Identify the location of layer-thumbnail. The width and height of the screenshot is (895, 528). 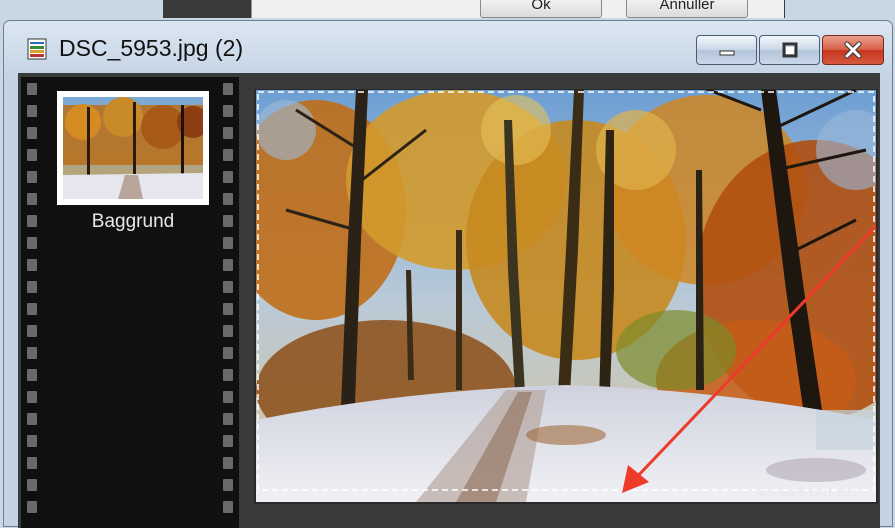
(133, 148).